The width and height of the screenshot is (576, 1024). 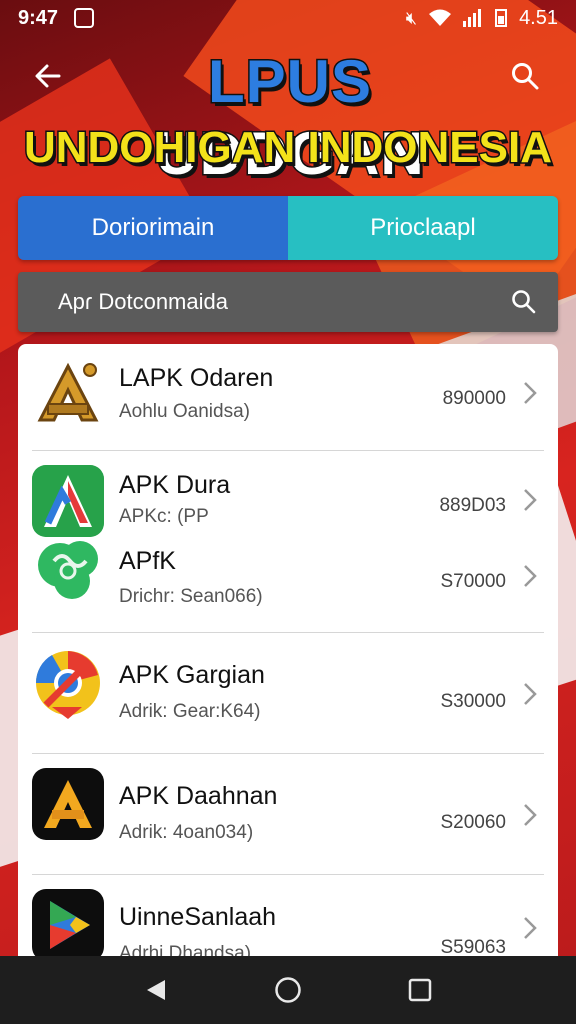 What do you see at coordinates (196, 378) in the screenshot?
I see `app-name: LAPK Odaren` at bounding box center [196, 378].